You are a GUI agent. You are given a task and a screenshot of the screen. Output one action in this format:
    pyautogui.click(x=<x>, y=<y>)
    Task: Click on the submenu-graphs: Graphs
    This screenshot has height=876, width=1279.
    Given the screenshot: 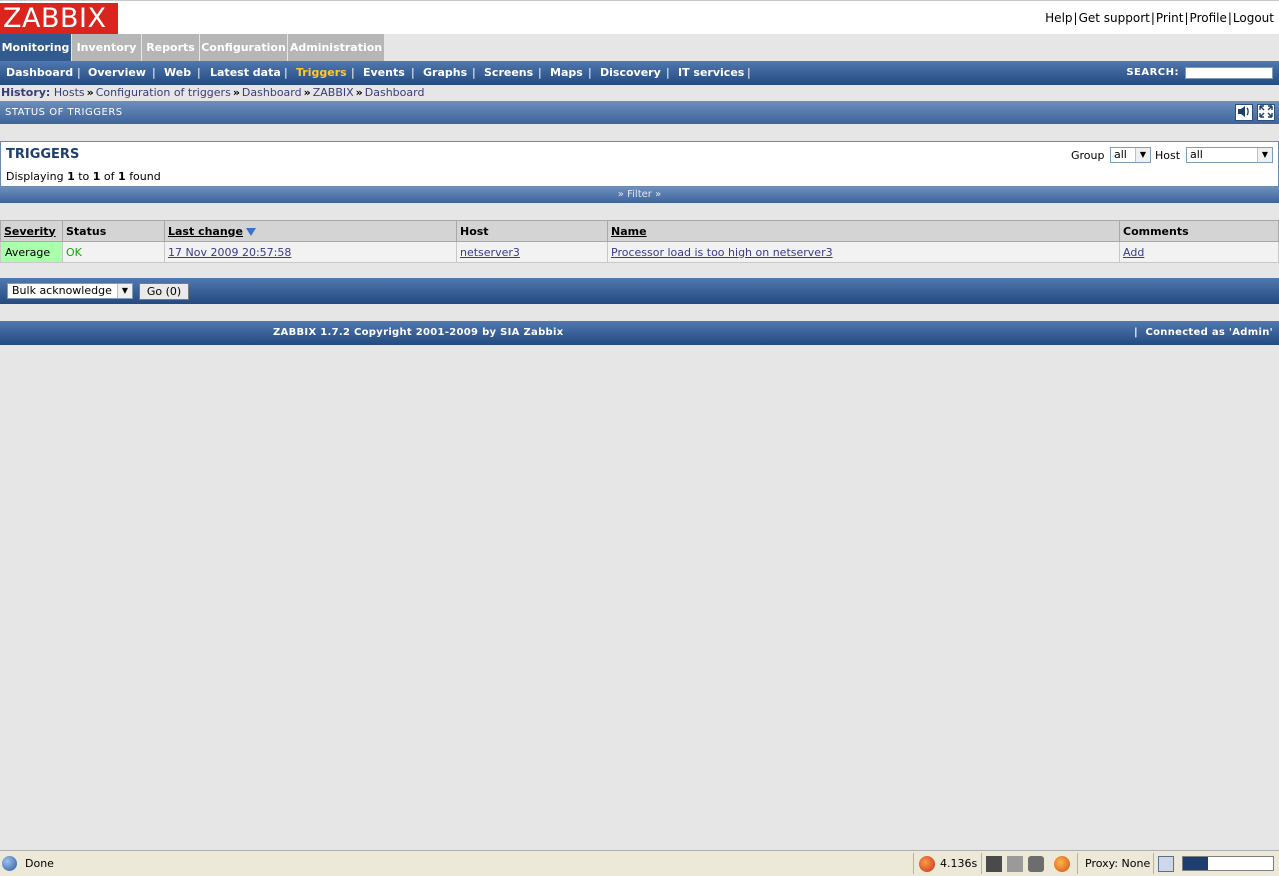 What is the action you would take?
    pyautogui.click(x=445, y=73)
    